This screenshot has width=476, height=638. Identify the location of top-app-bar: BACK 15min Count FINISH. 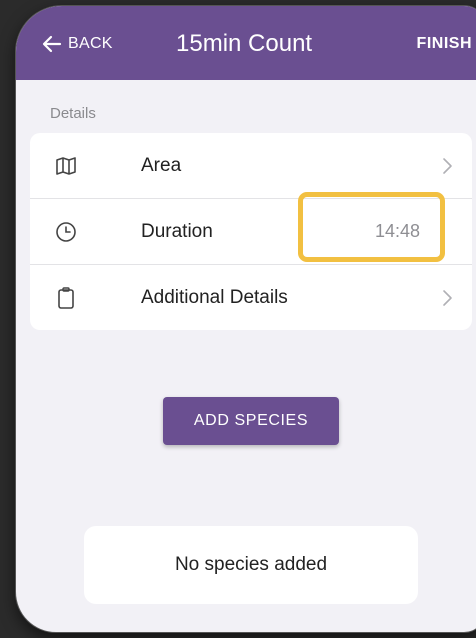
(246, 43).